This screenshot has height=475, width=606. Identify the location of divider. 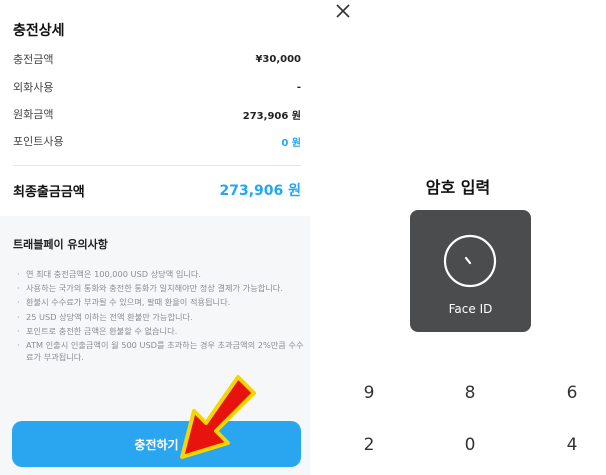
(157, 165).